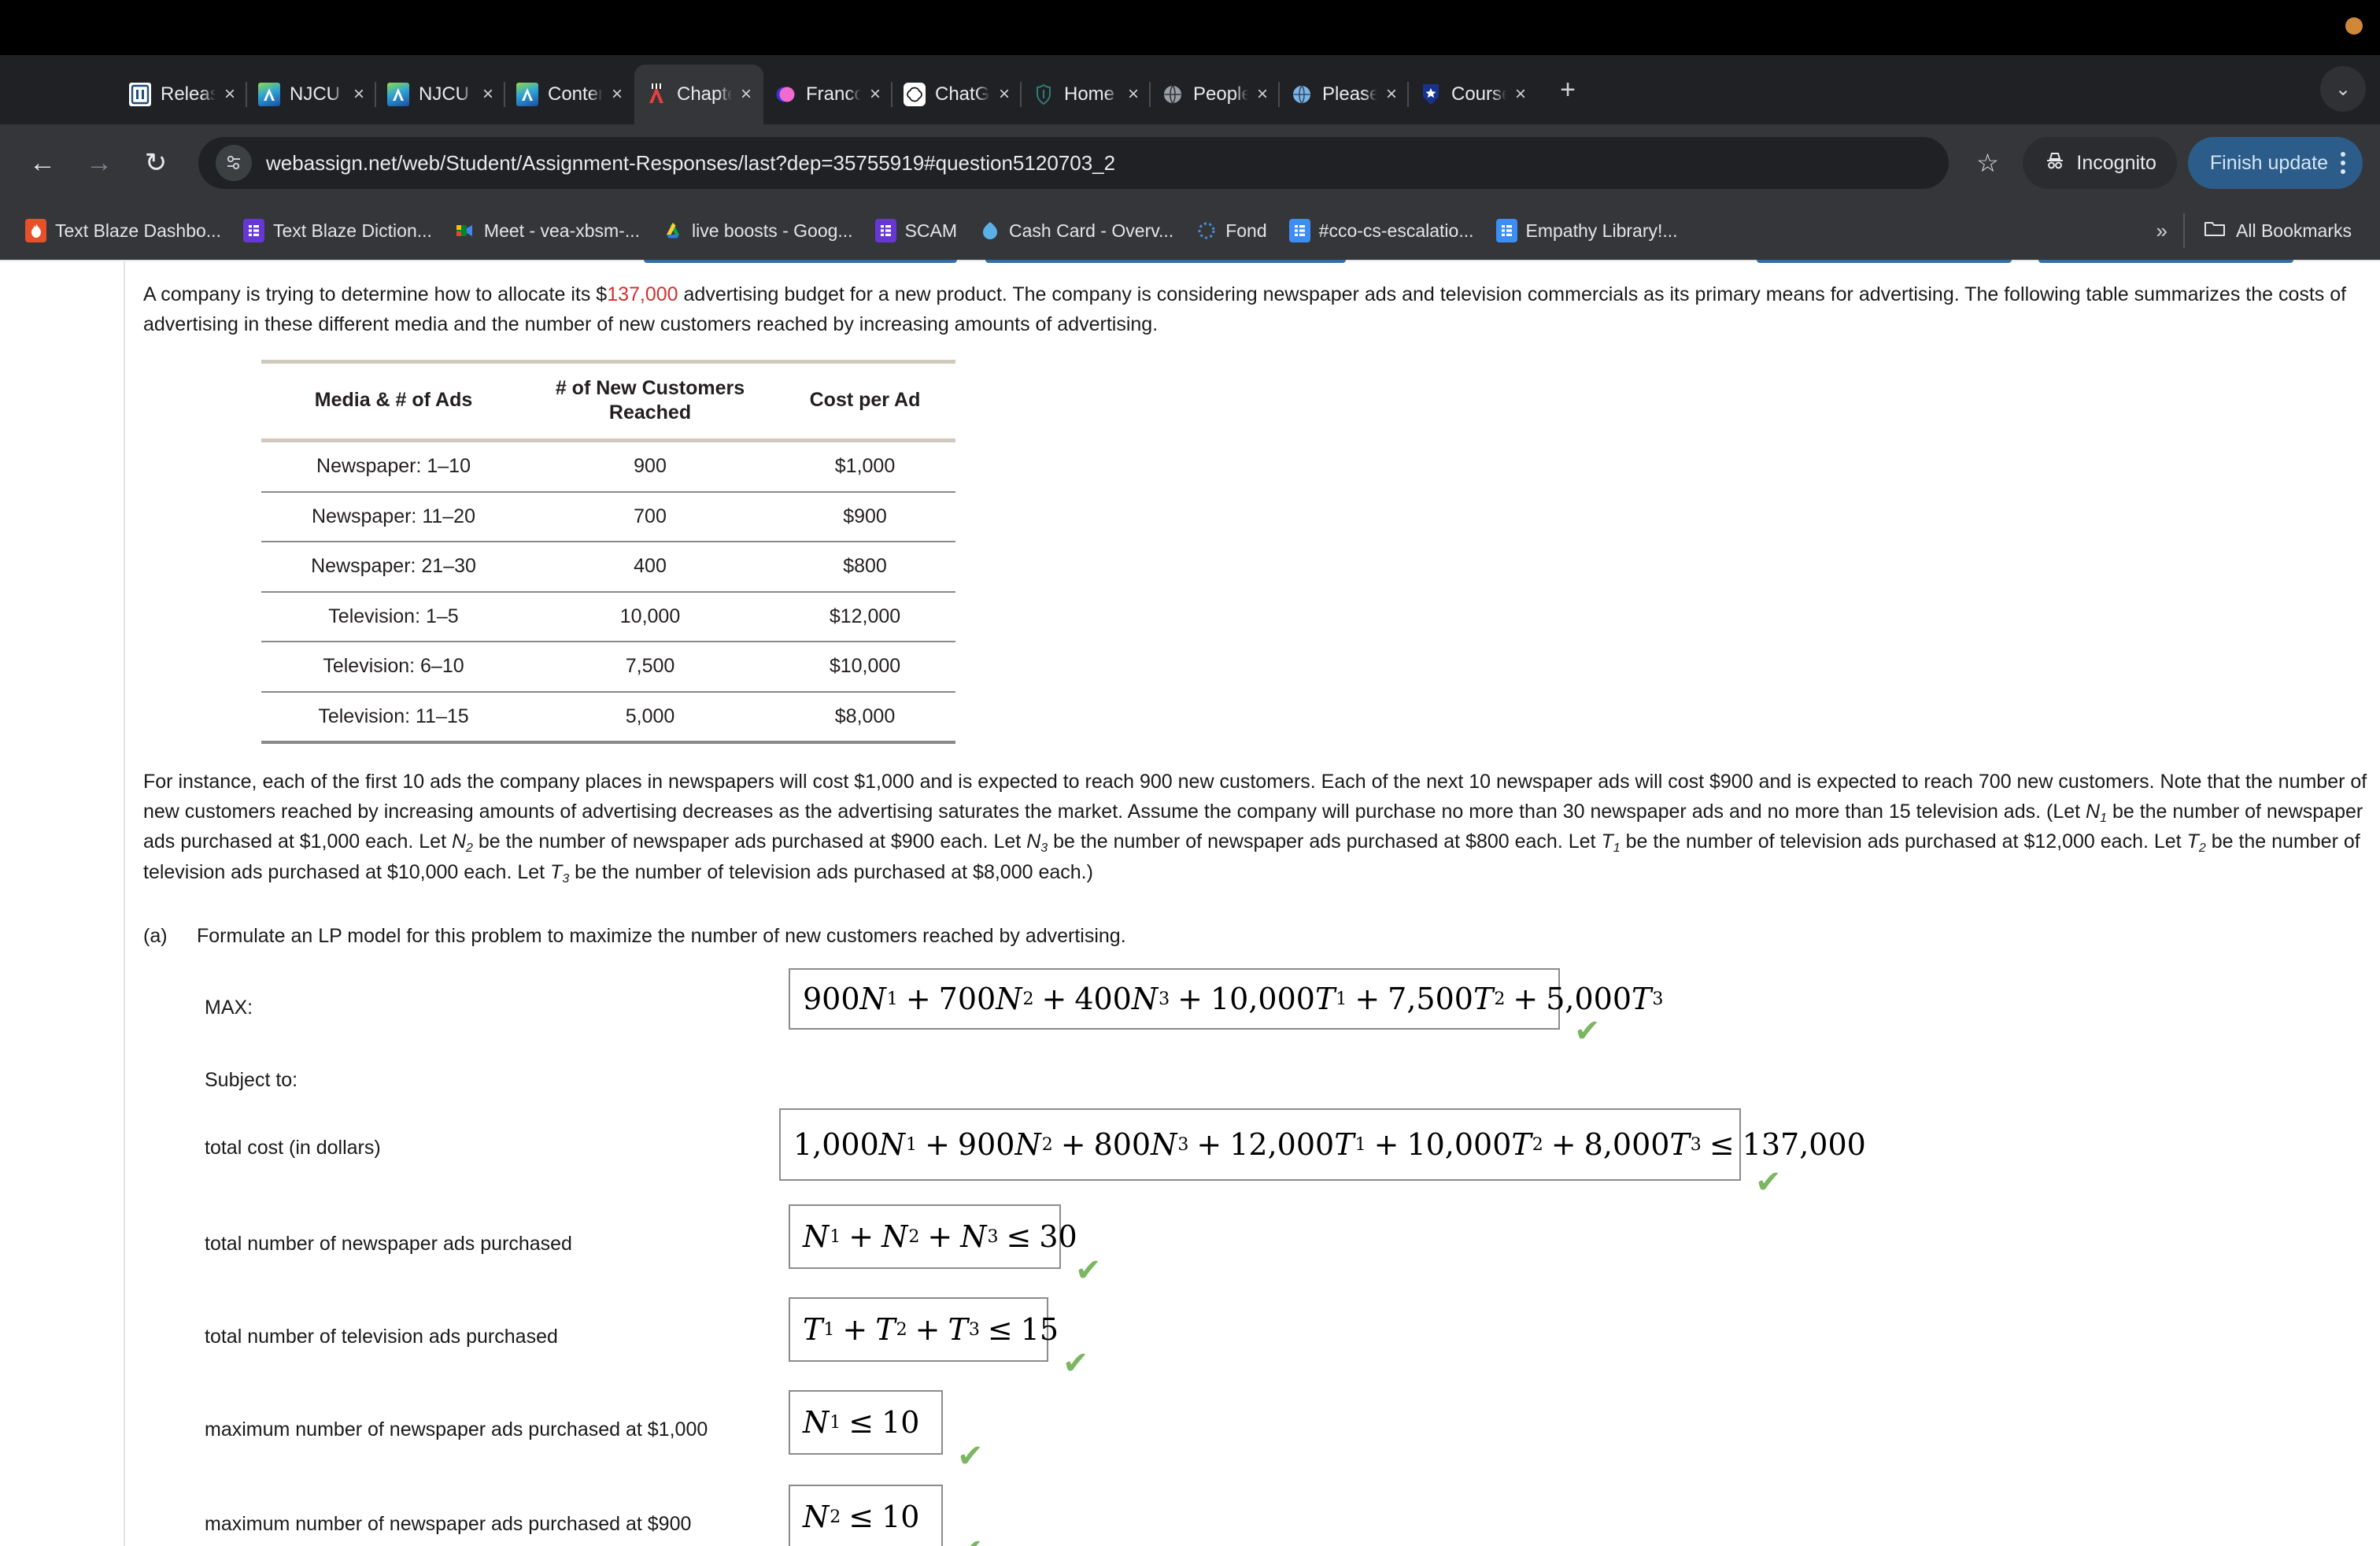 This screenshot has height=1546, width=2380. What do you see at coordinates (864, 401) in the screenshot?
I see `column-header-cost: Cost per Ad` at bounding box center [864, 401].